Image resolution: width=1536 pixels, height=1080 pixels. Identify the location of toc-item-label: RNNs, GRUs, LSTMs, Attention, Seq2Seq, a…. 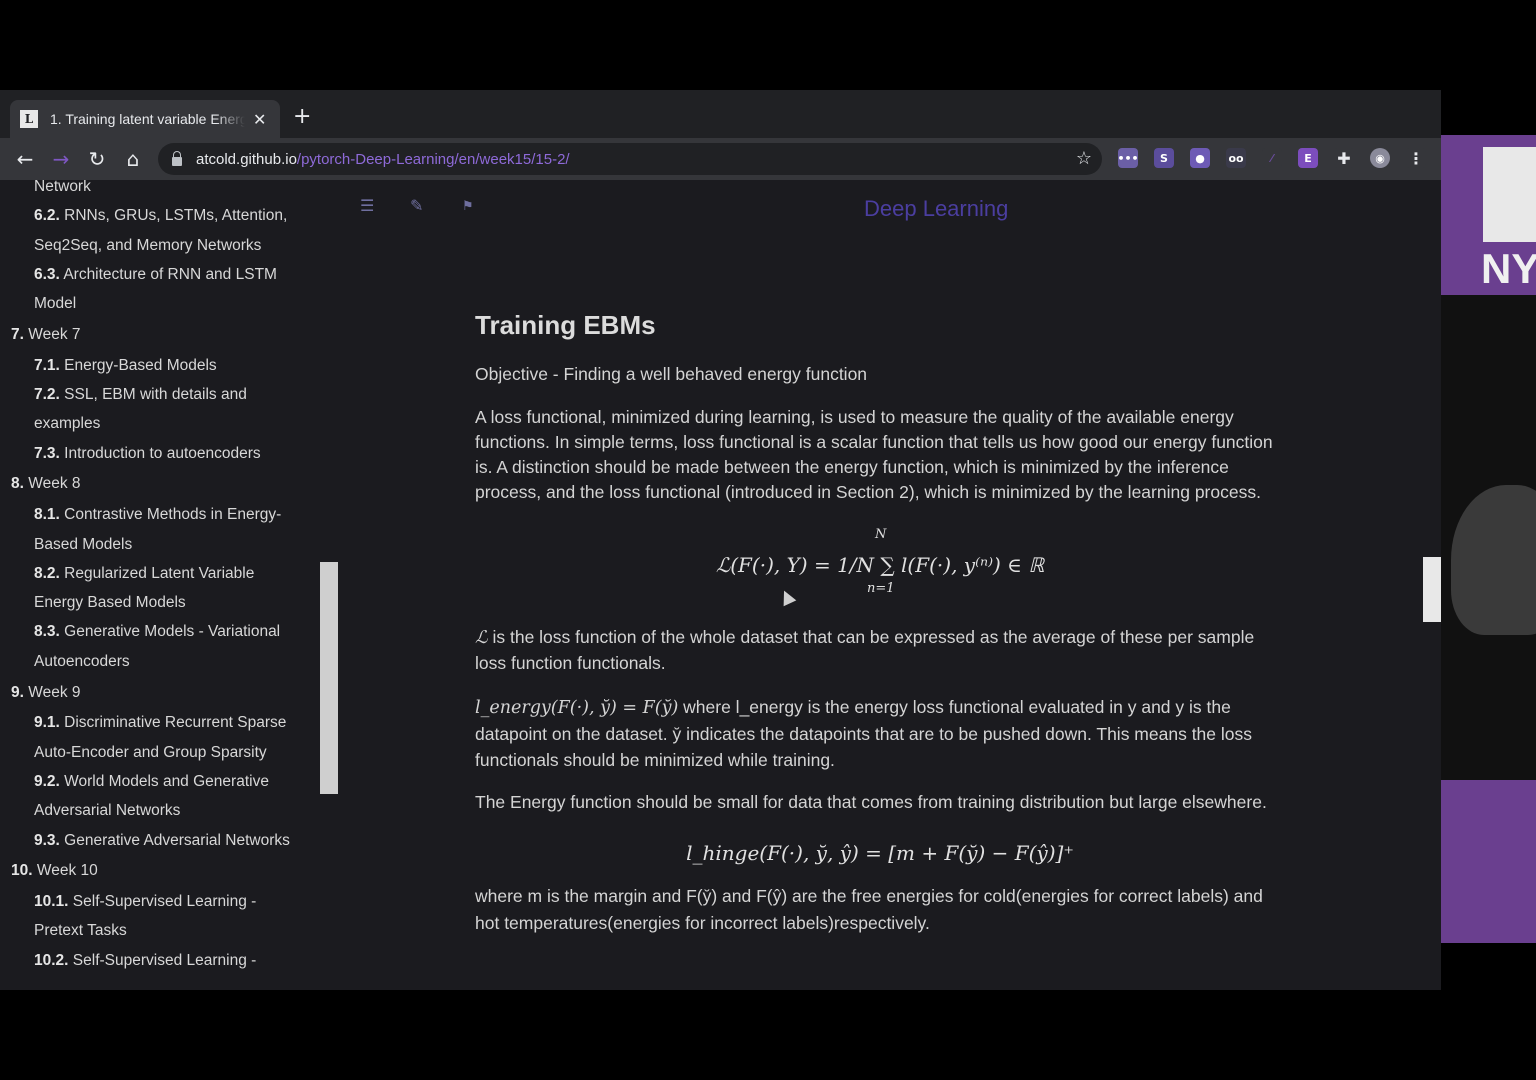
(161, 230).